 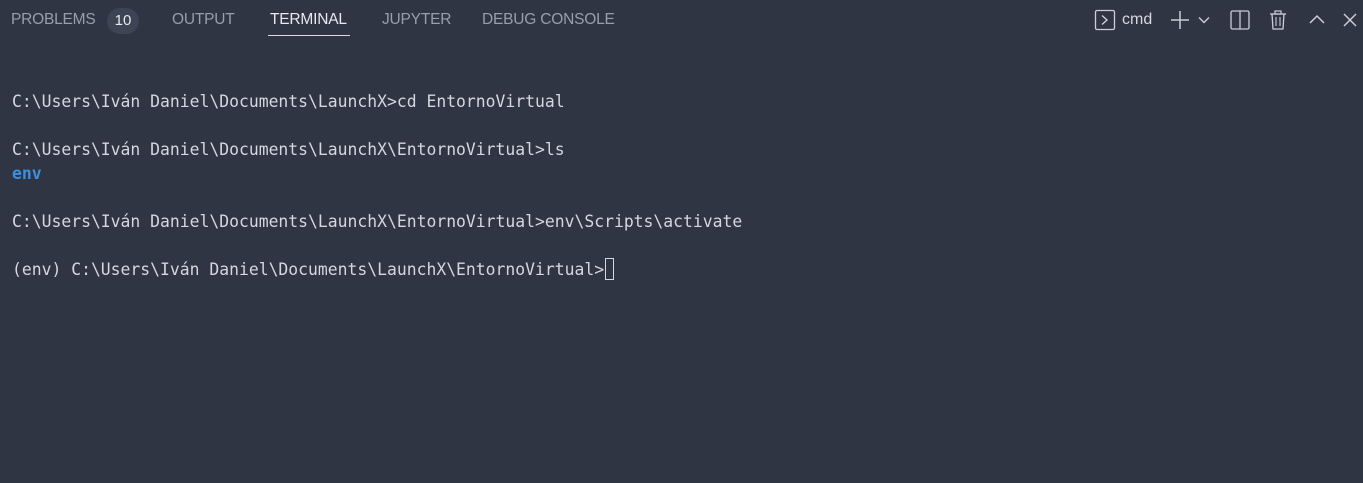 What do you see at coordinates (1278, 20) in the screenshot?
I see `trash-icon` at bounding box center [1278, 20].